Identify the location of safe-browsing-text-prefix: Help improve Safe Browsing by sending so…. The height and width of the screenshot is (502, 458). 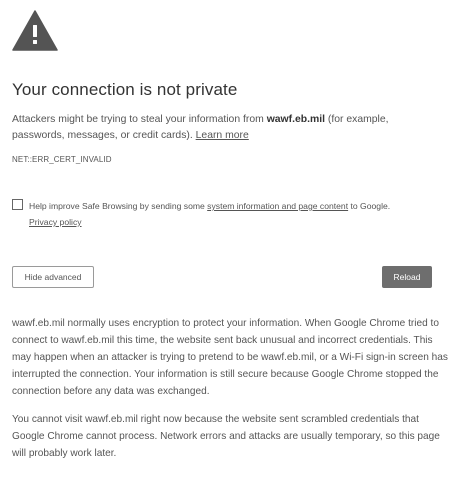
(118, 206).